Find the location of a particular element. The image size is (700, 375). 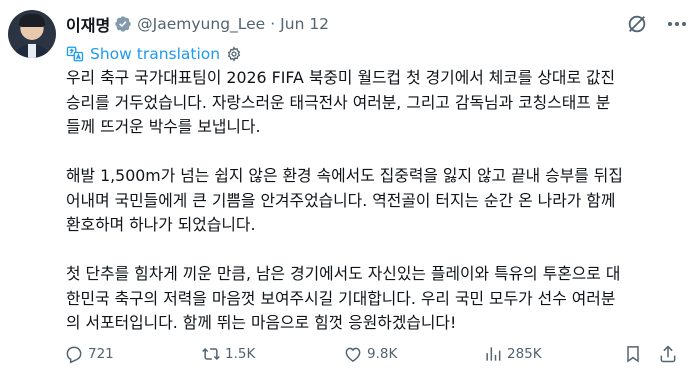

text-line: 들께 뜨거운 박수를 보냅니다. is located at coordinates (163, 126).